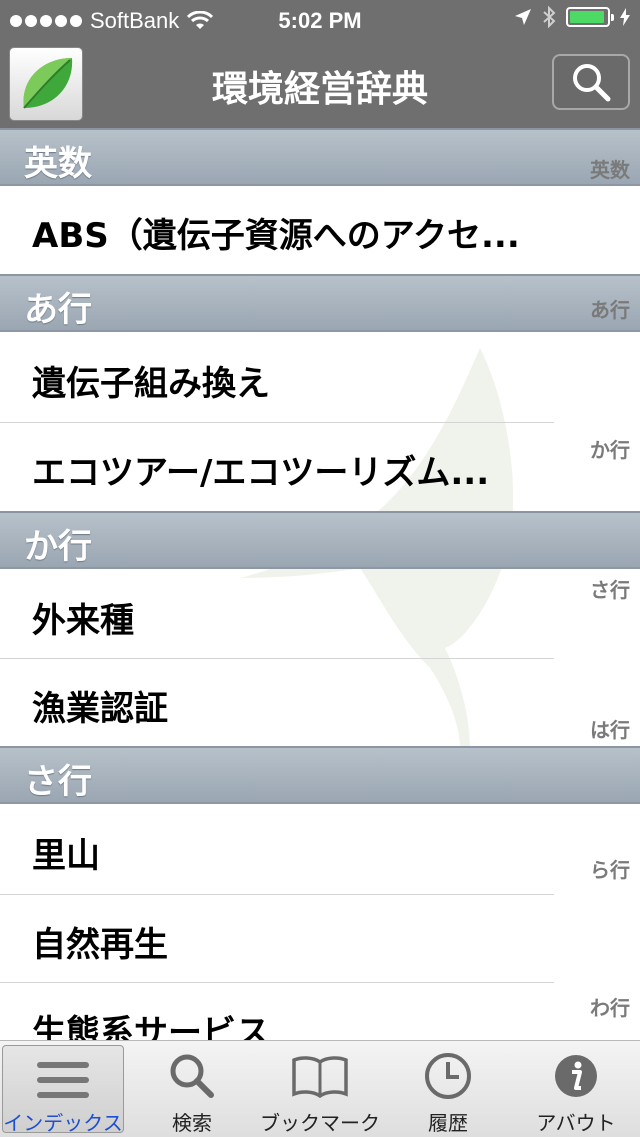  What do you see at coordinates (610, 868) in the screenshot?
I see `index-item: ら行` at bounding box center [610, 868].